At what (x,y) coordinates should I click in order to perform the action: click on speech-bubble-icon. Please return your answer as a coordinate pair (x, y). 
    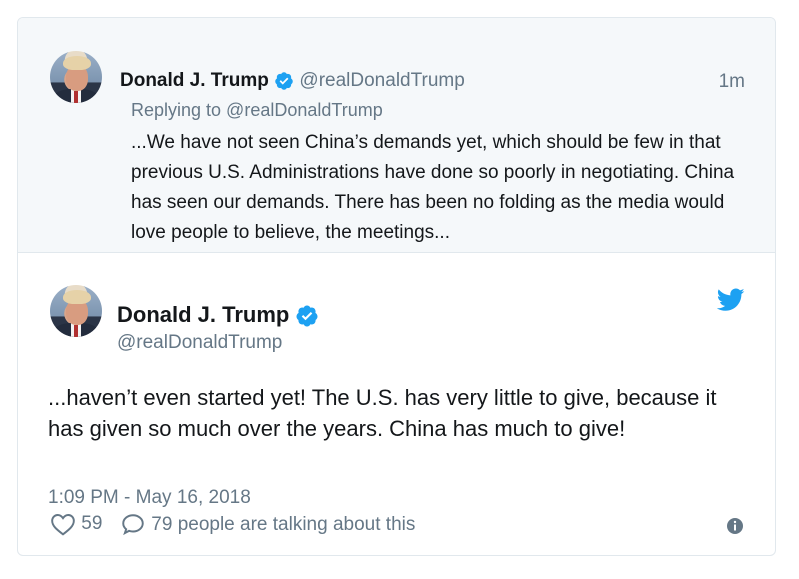
    Looking at the image, I should click on (133, 525).